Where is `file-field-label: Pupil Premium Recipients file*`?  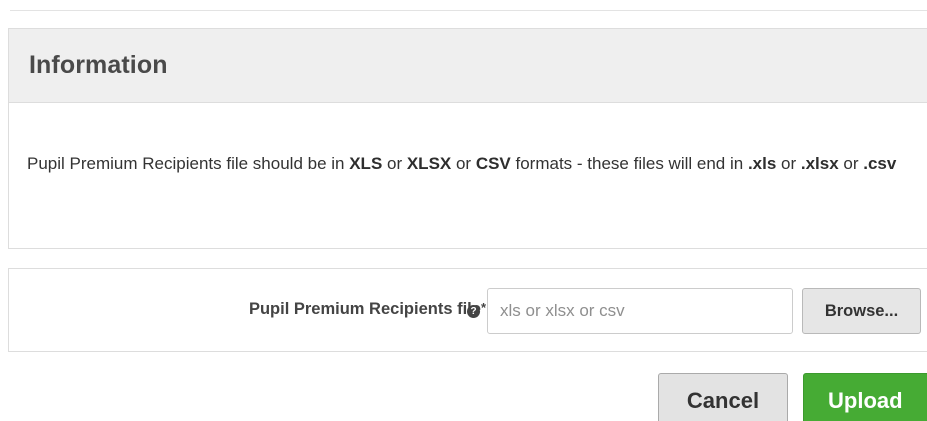 file-field-label: Pupil Premium Recipients file* is located at coordinates (367, 309).